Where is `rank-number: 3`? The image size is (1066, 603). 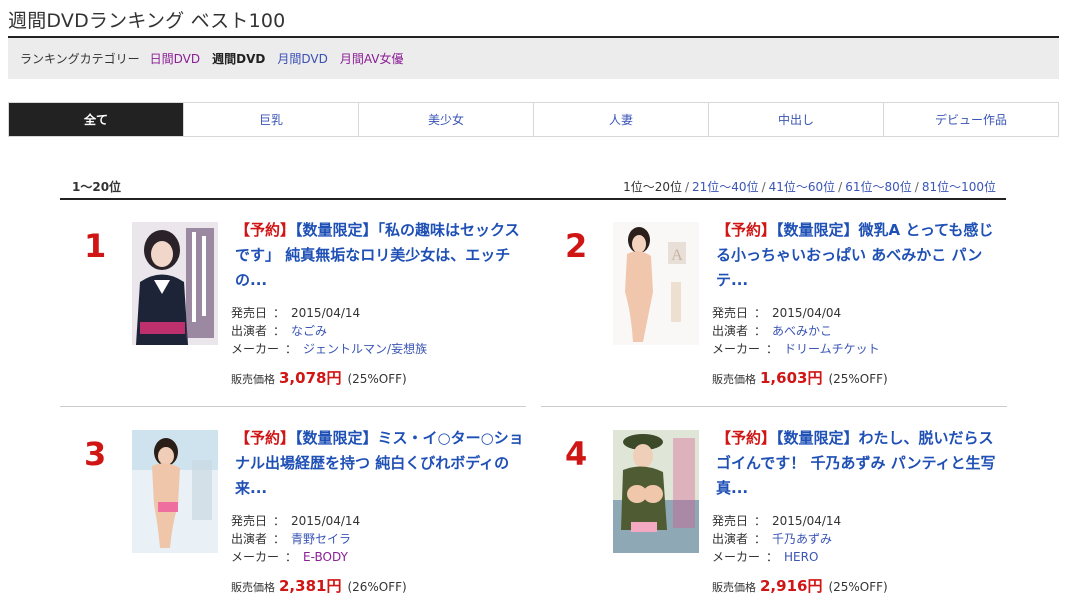 rank-number: 3 is located at coordinates (95, 454).